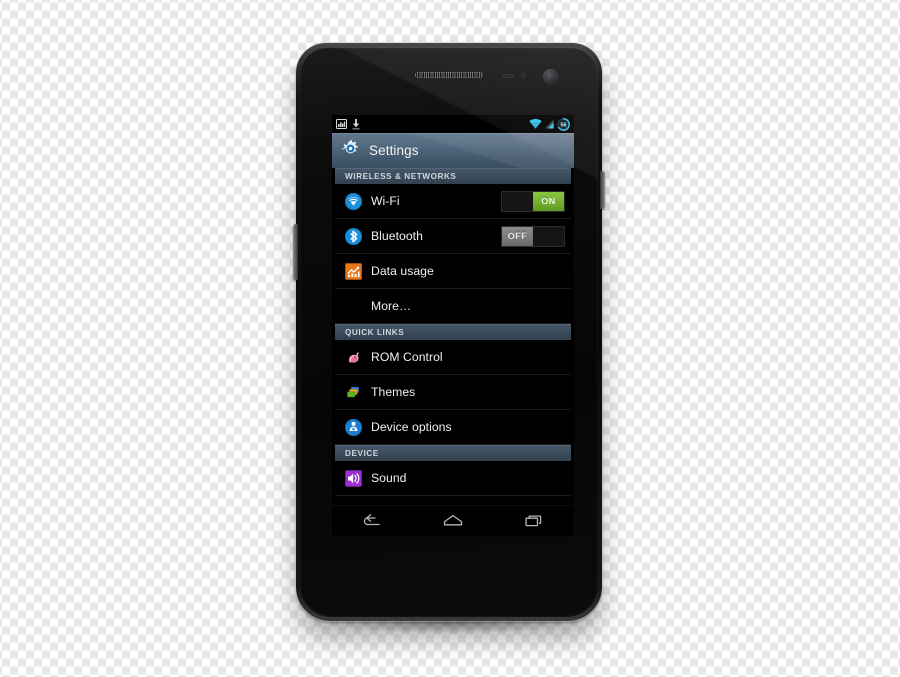 The width and height of the screenshot is (900, 677). Describe the element at coordinates (353, 271) in the screenshot. I see `data-usage-icon` at that location.